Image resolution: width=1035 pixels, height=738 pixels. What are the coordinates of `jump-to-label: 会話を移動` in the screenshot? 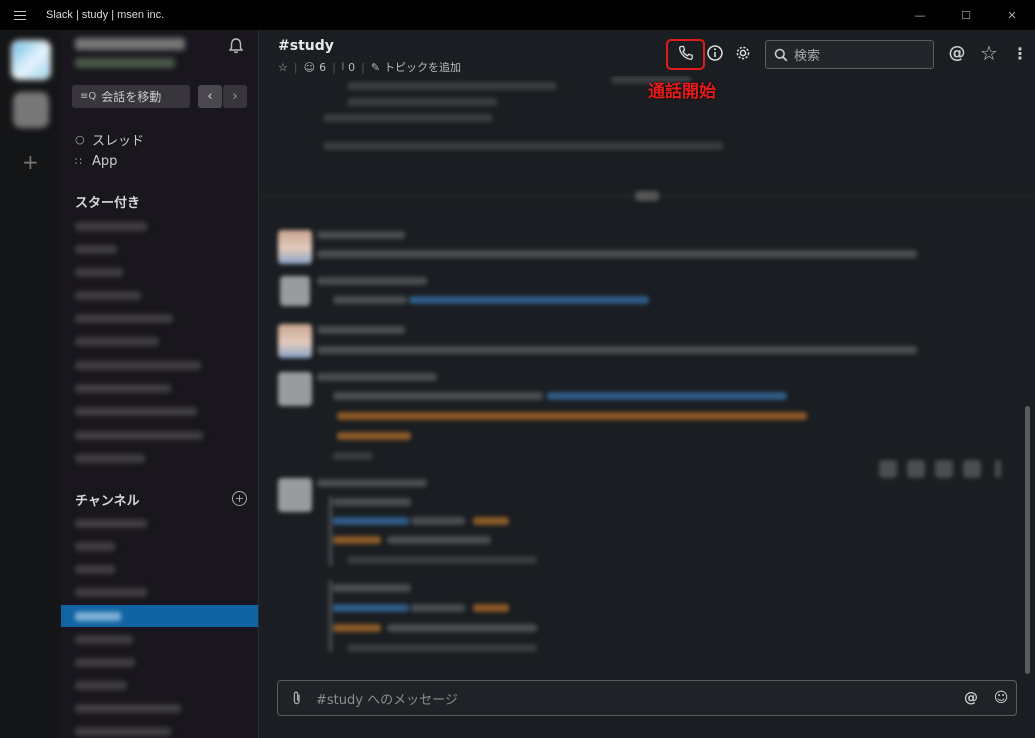 It's located at (131, 97).